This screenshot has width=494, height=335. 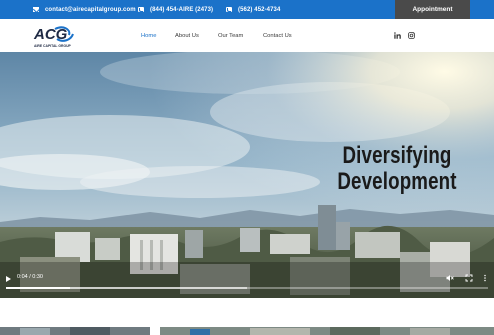 I want to click on mail-icon, so click(x=36, y=9).